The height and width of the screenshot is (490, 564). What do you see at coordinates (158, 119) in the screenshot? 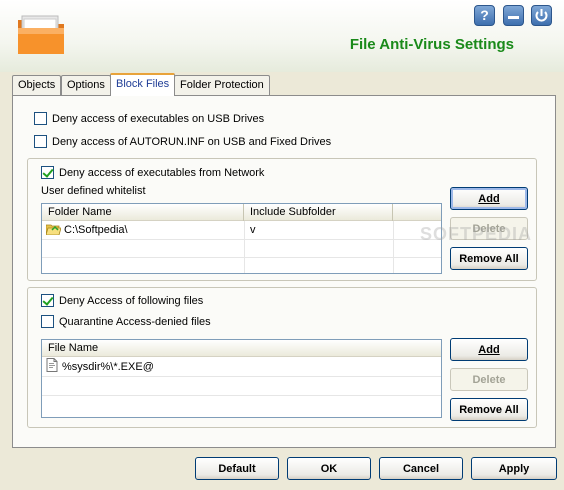
I see `usb-exec-label: Deny access of executables on USB Drives` at bounding box center [158, 119].